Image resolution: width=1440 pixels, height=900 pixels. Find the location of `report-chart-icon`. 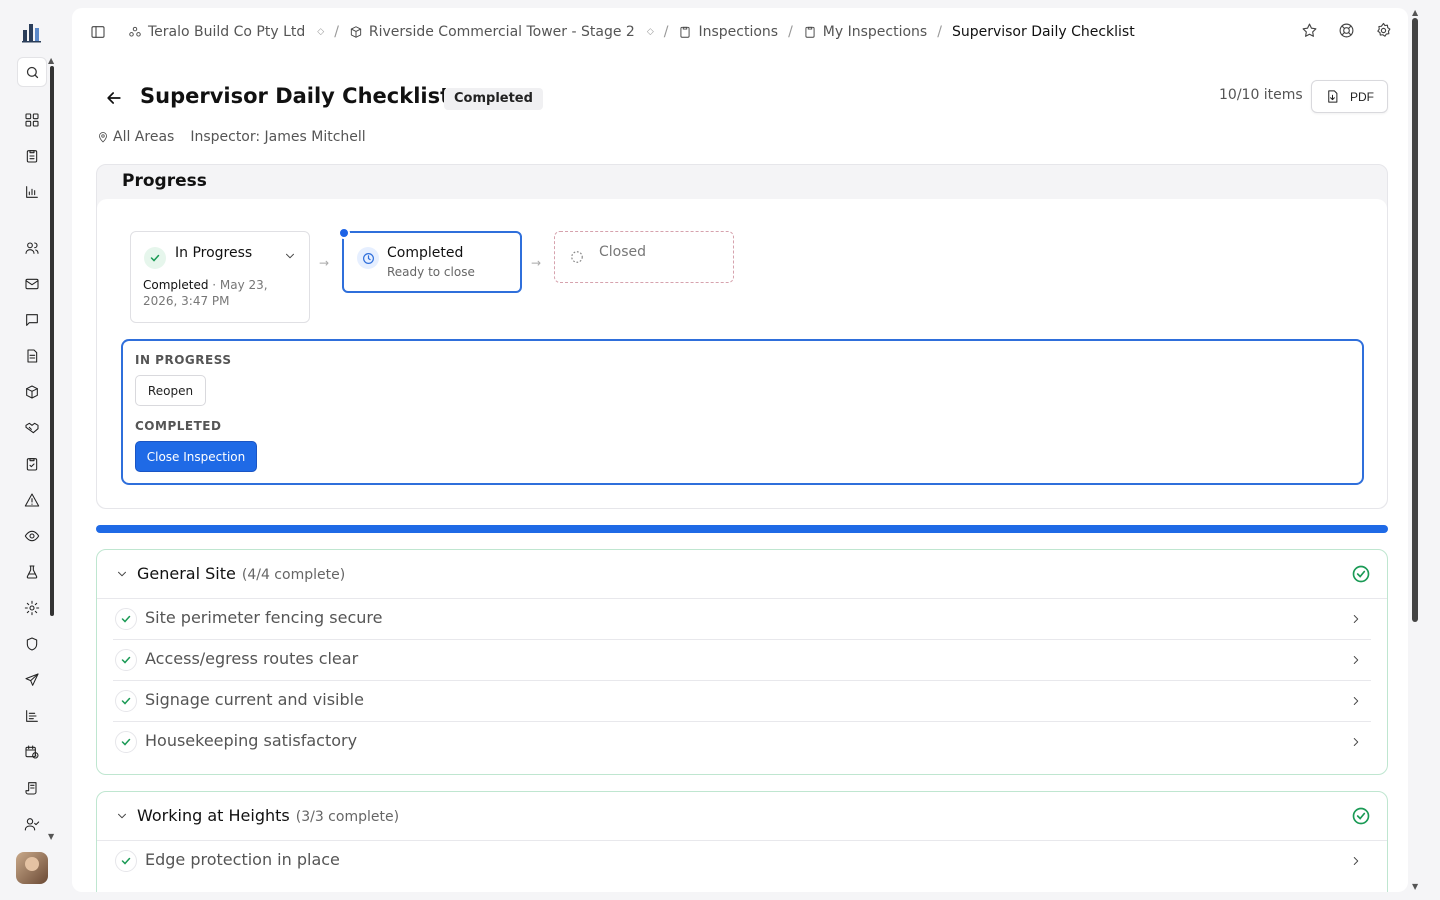

report-chart-icon is located at coordinates (32, 716).